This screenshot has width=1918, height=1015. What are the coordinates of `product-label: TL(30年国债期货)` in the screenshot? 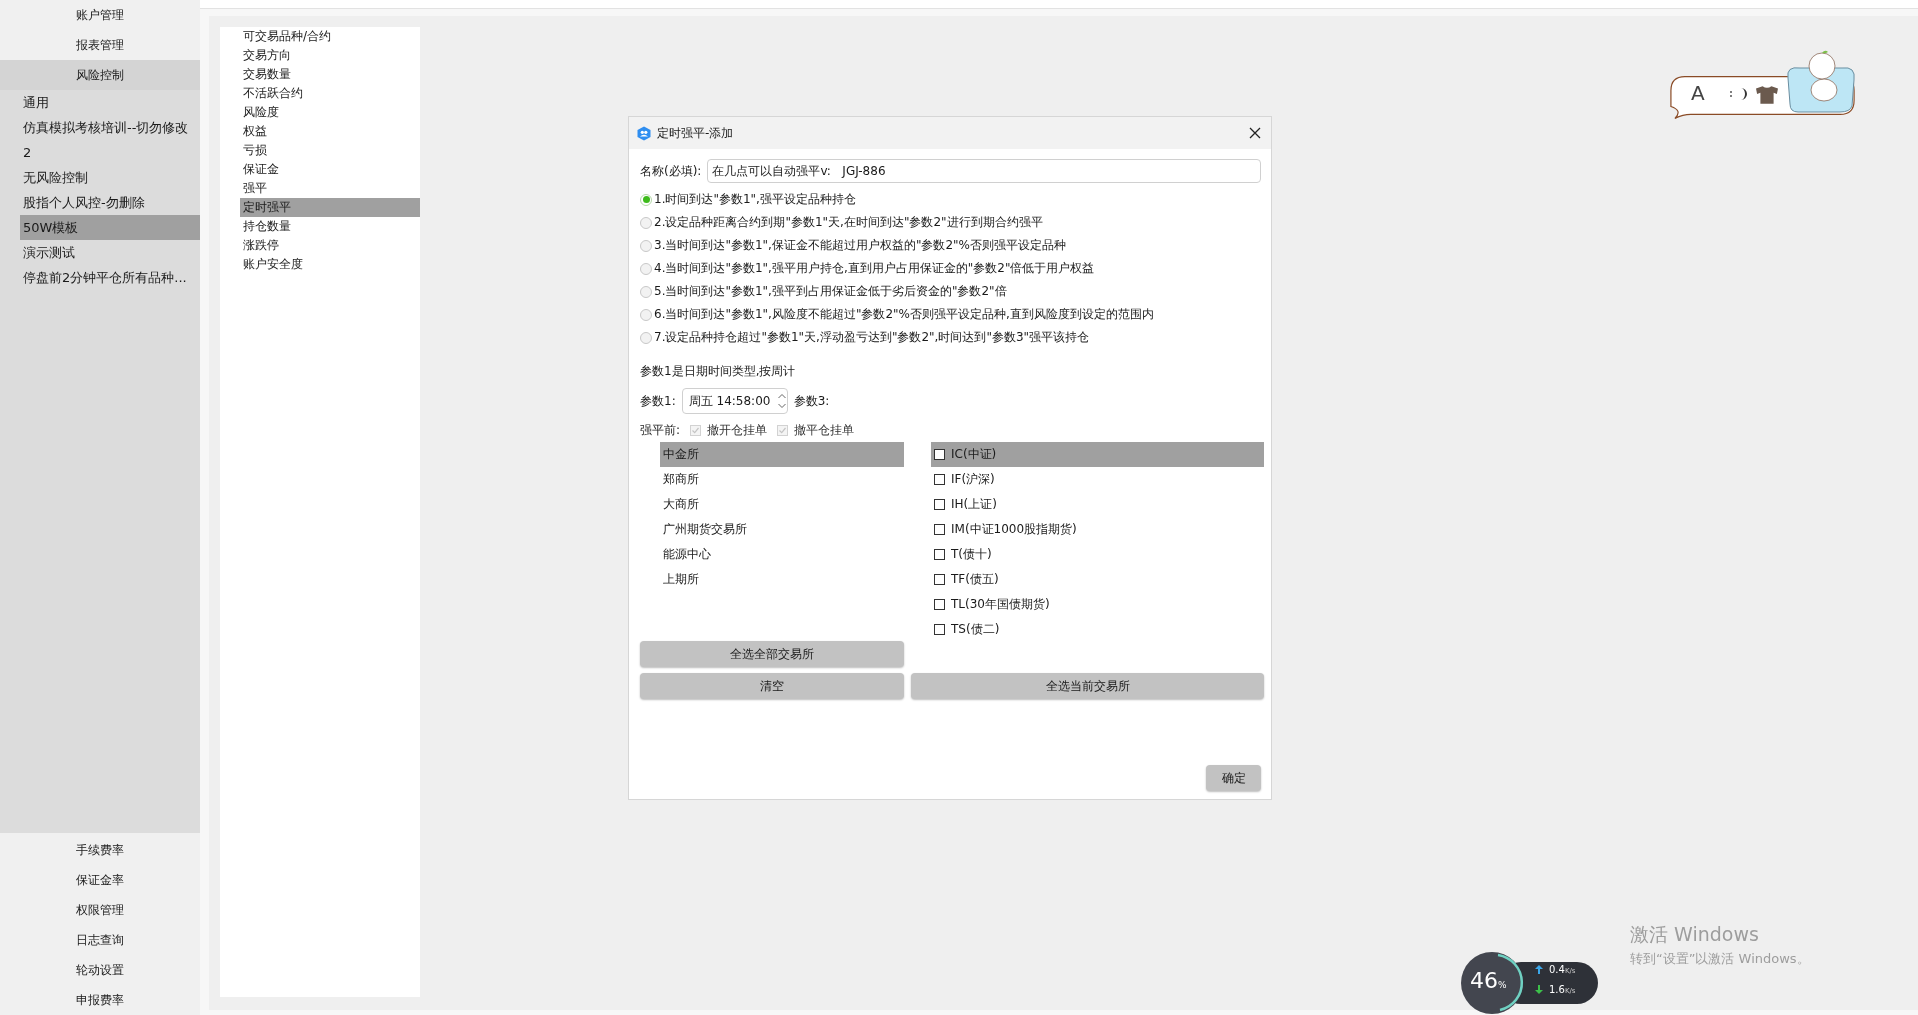 It's located at (1000, 604).